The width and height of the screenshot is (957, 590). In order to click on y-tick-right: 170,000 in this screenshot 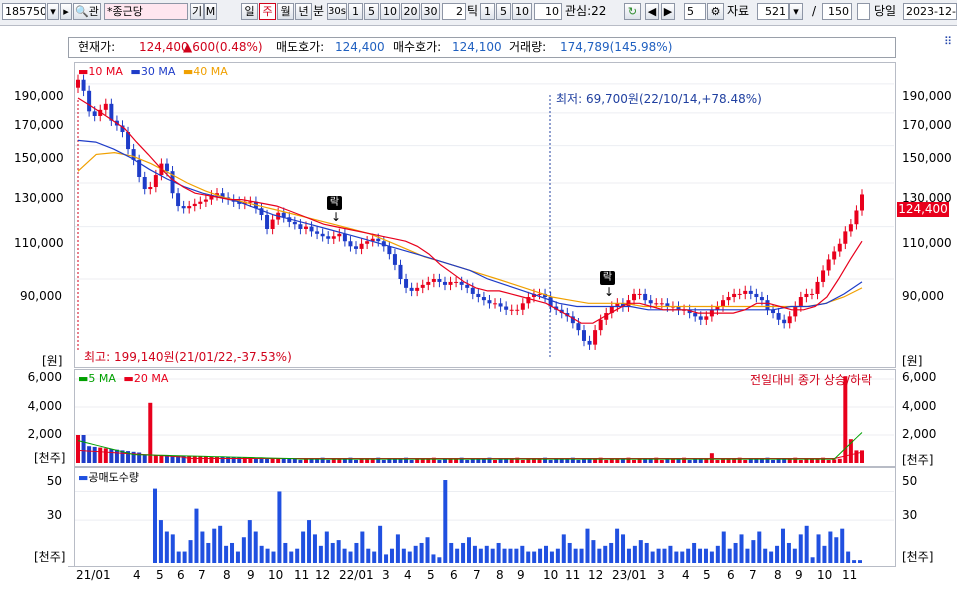, I will do `click(927, 125)`.